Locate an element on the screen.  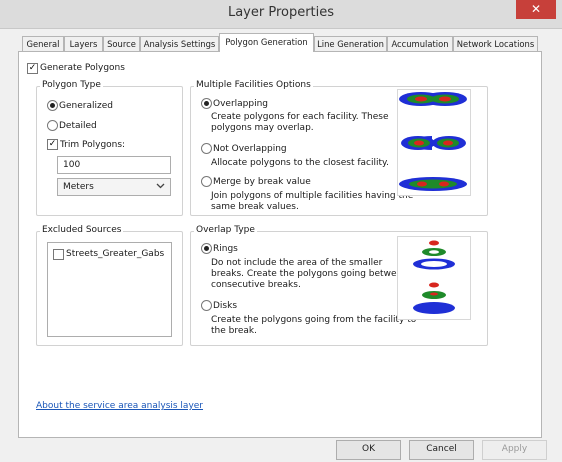
rings-desc-3: consecutive breaks. is located at coordinates (256, 285).